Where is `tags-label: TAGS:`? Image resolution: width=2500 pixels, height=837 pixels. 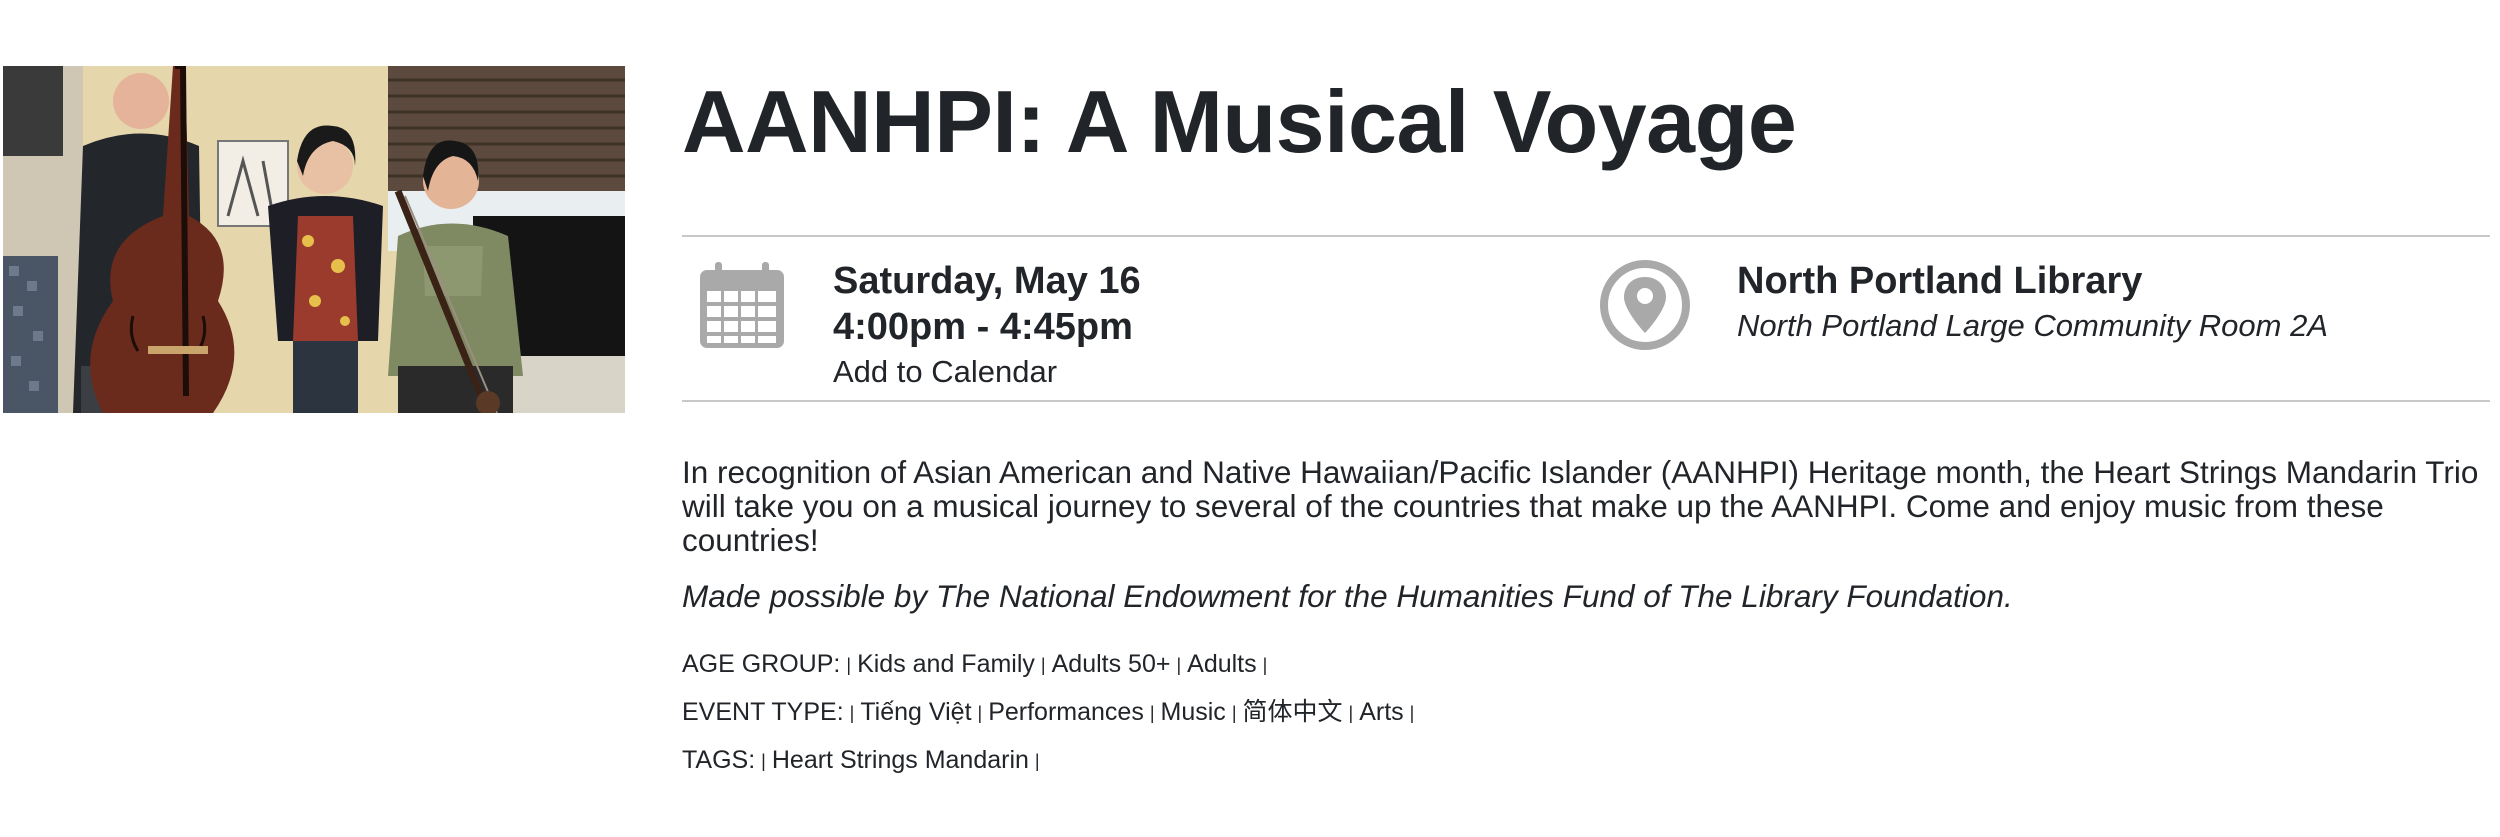 tags-label: TAGS: is located at coordinates (719, 760).